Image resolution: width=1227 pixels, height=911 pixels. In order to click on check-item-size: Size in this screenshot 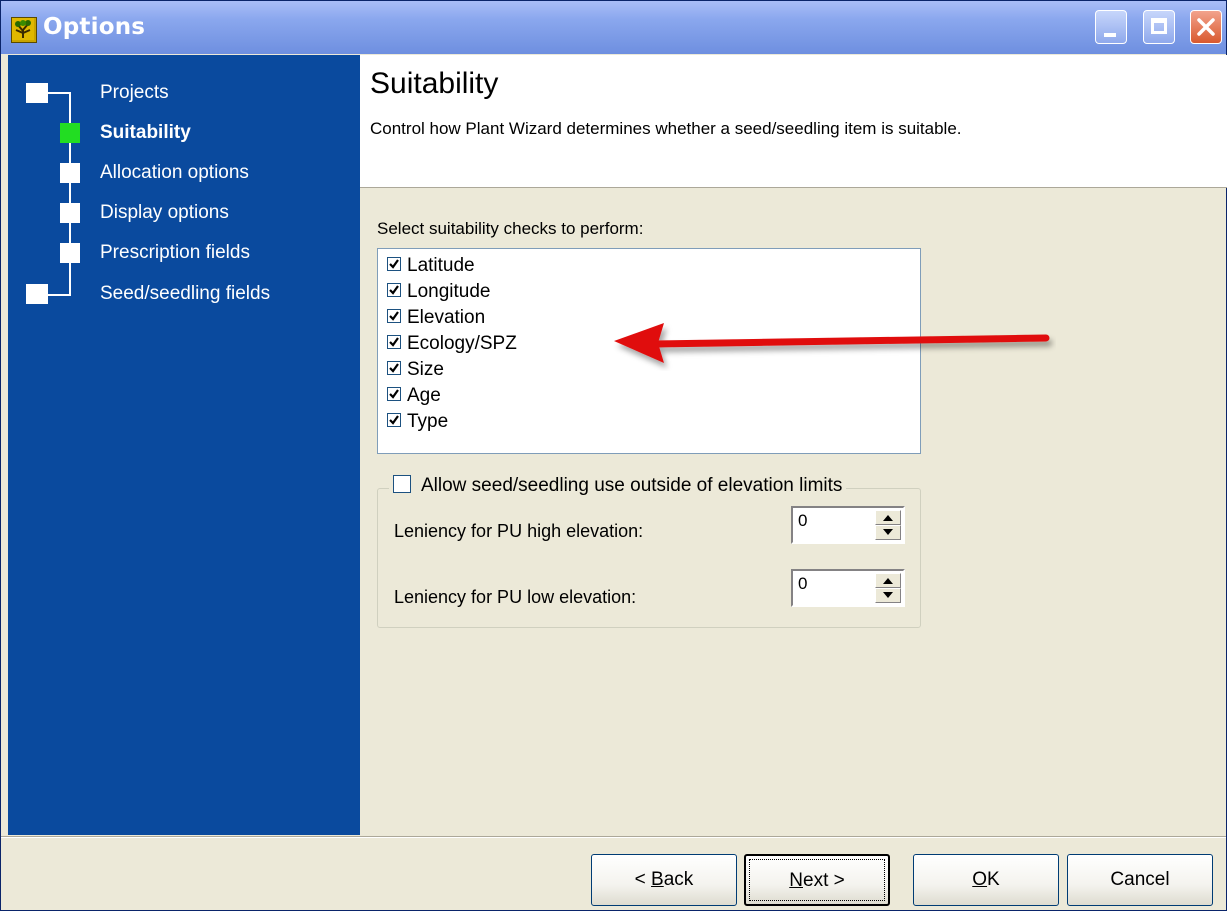, I will do `click(415, 372)`.